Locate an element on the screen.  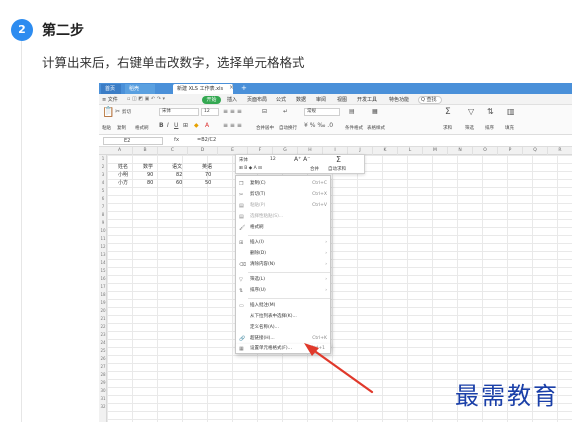
number-format-icons: ¥ % ‰ .0 is located at coordinates (318, 125).